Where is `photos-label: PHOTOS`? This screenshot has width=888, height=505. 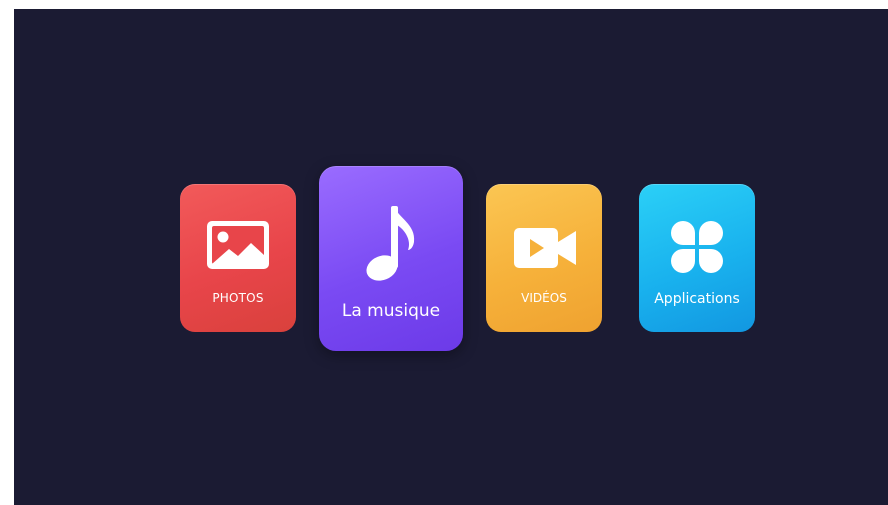
photos-label: PHOTOS is located at coordinates (238, 298).